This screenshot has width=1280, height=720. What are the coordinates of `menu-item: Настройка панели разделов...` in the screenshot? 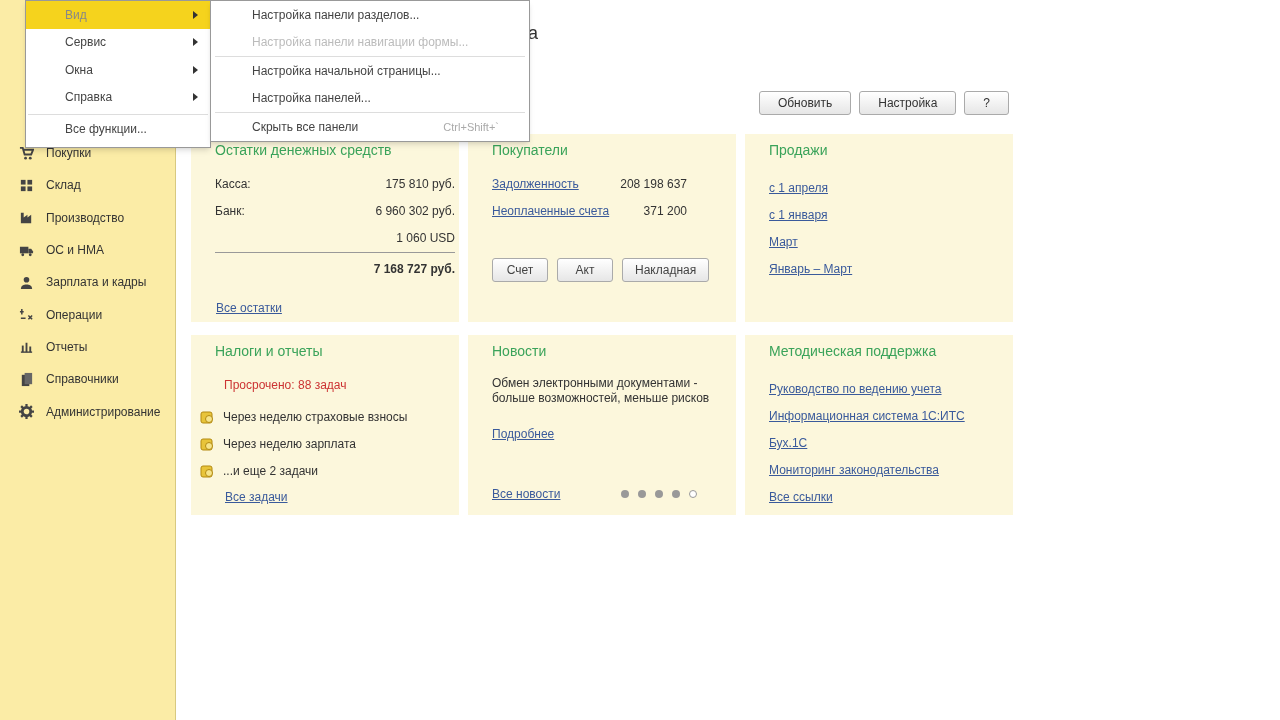 It's located at (370, 15).